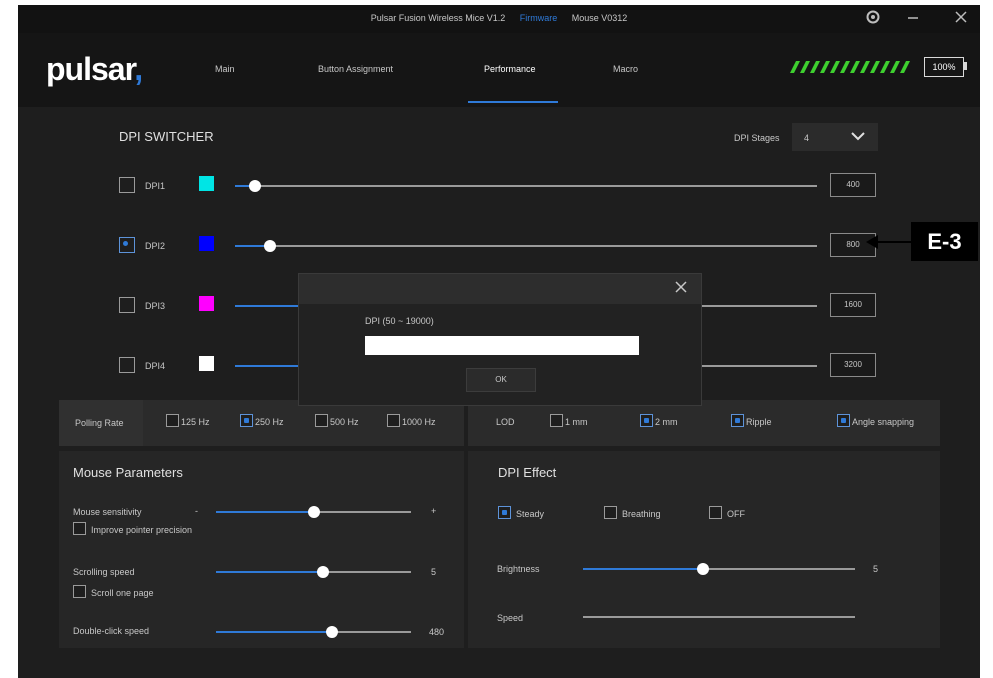 The image size is (993, 678). I want to click on dpi-input-dialog: DPI (50 ~ 19000) OK, so click(500, 339).